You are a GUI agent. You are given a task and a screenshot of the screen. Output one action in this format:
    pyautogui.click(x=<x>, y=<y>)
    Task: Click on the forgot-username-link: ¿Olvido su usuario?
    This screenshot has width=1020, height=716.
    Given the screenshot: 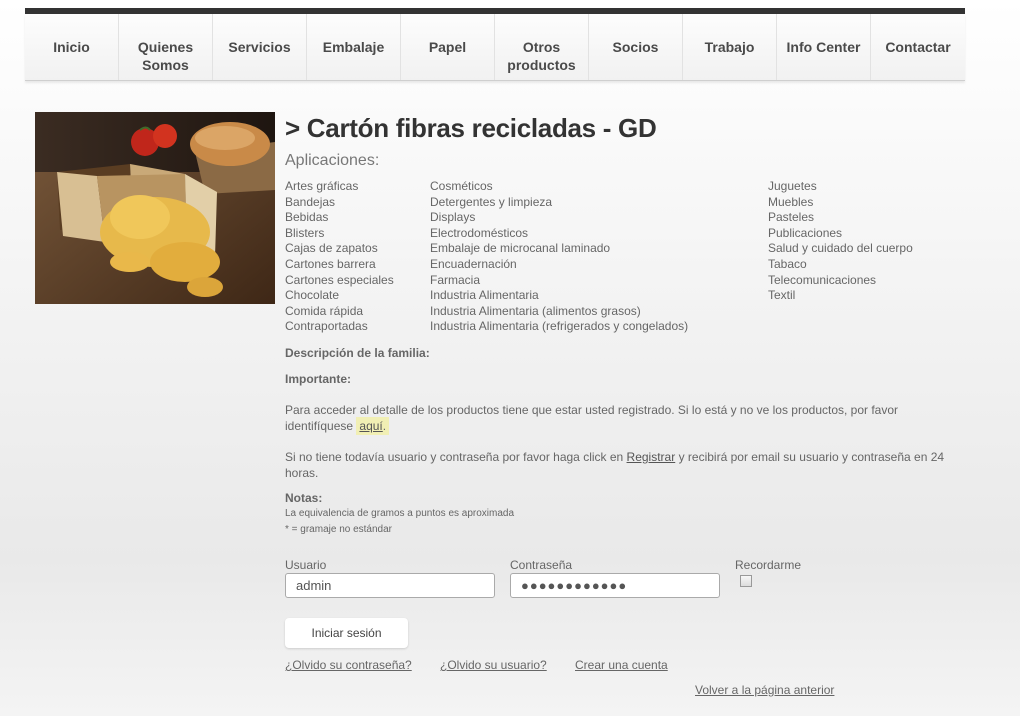 What is the action you would take?
    pyautogui.click(x=493, y=665)
    